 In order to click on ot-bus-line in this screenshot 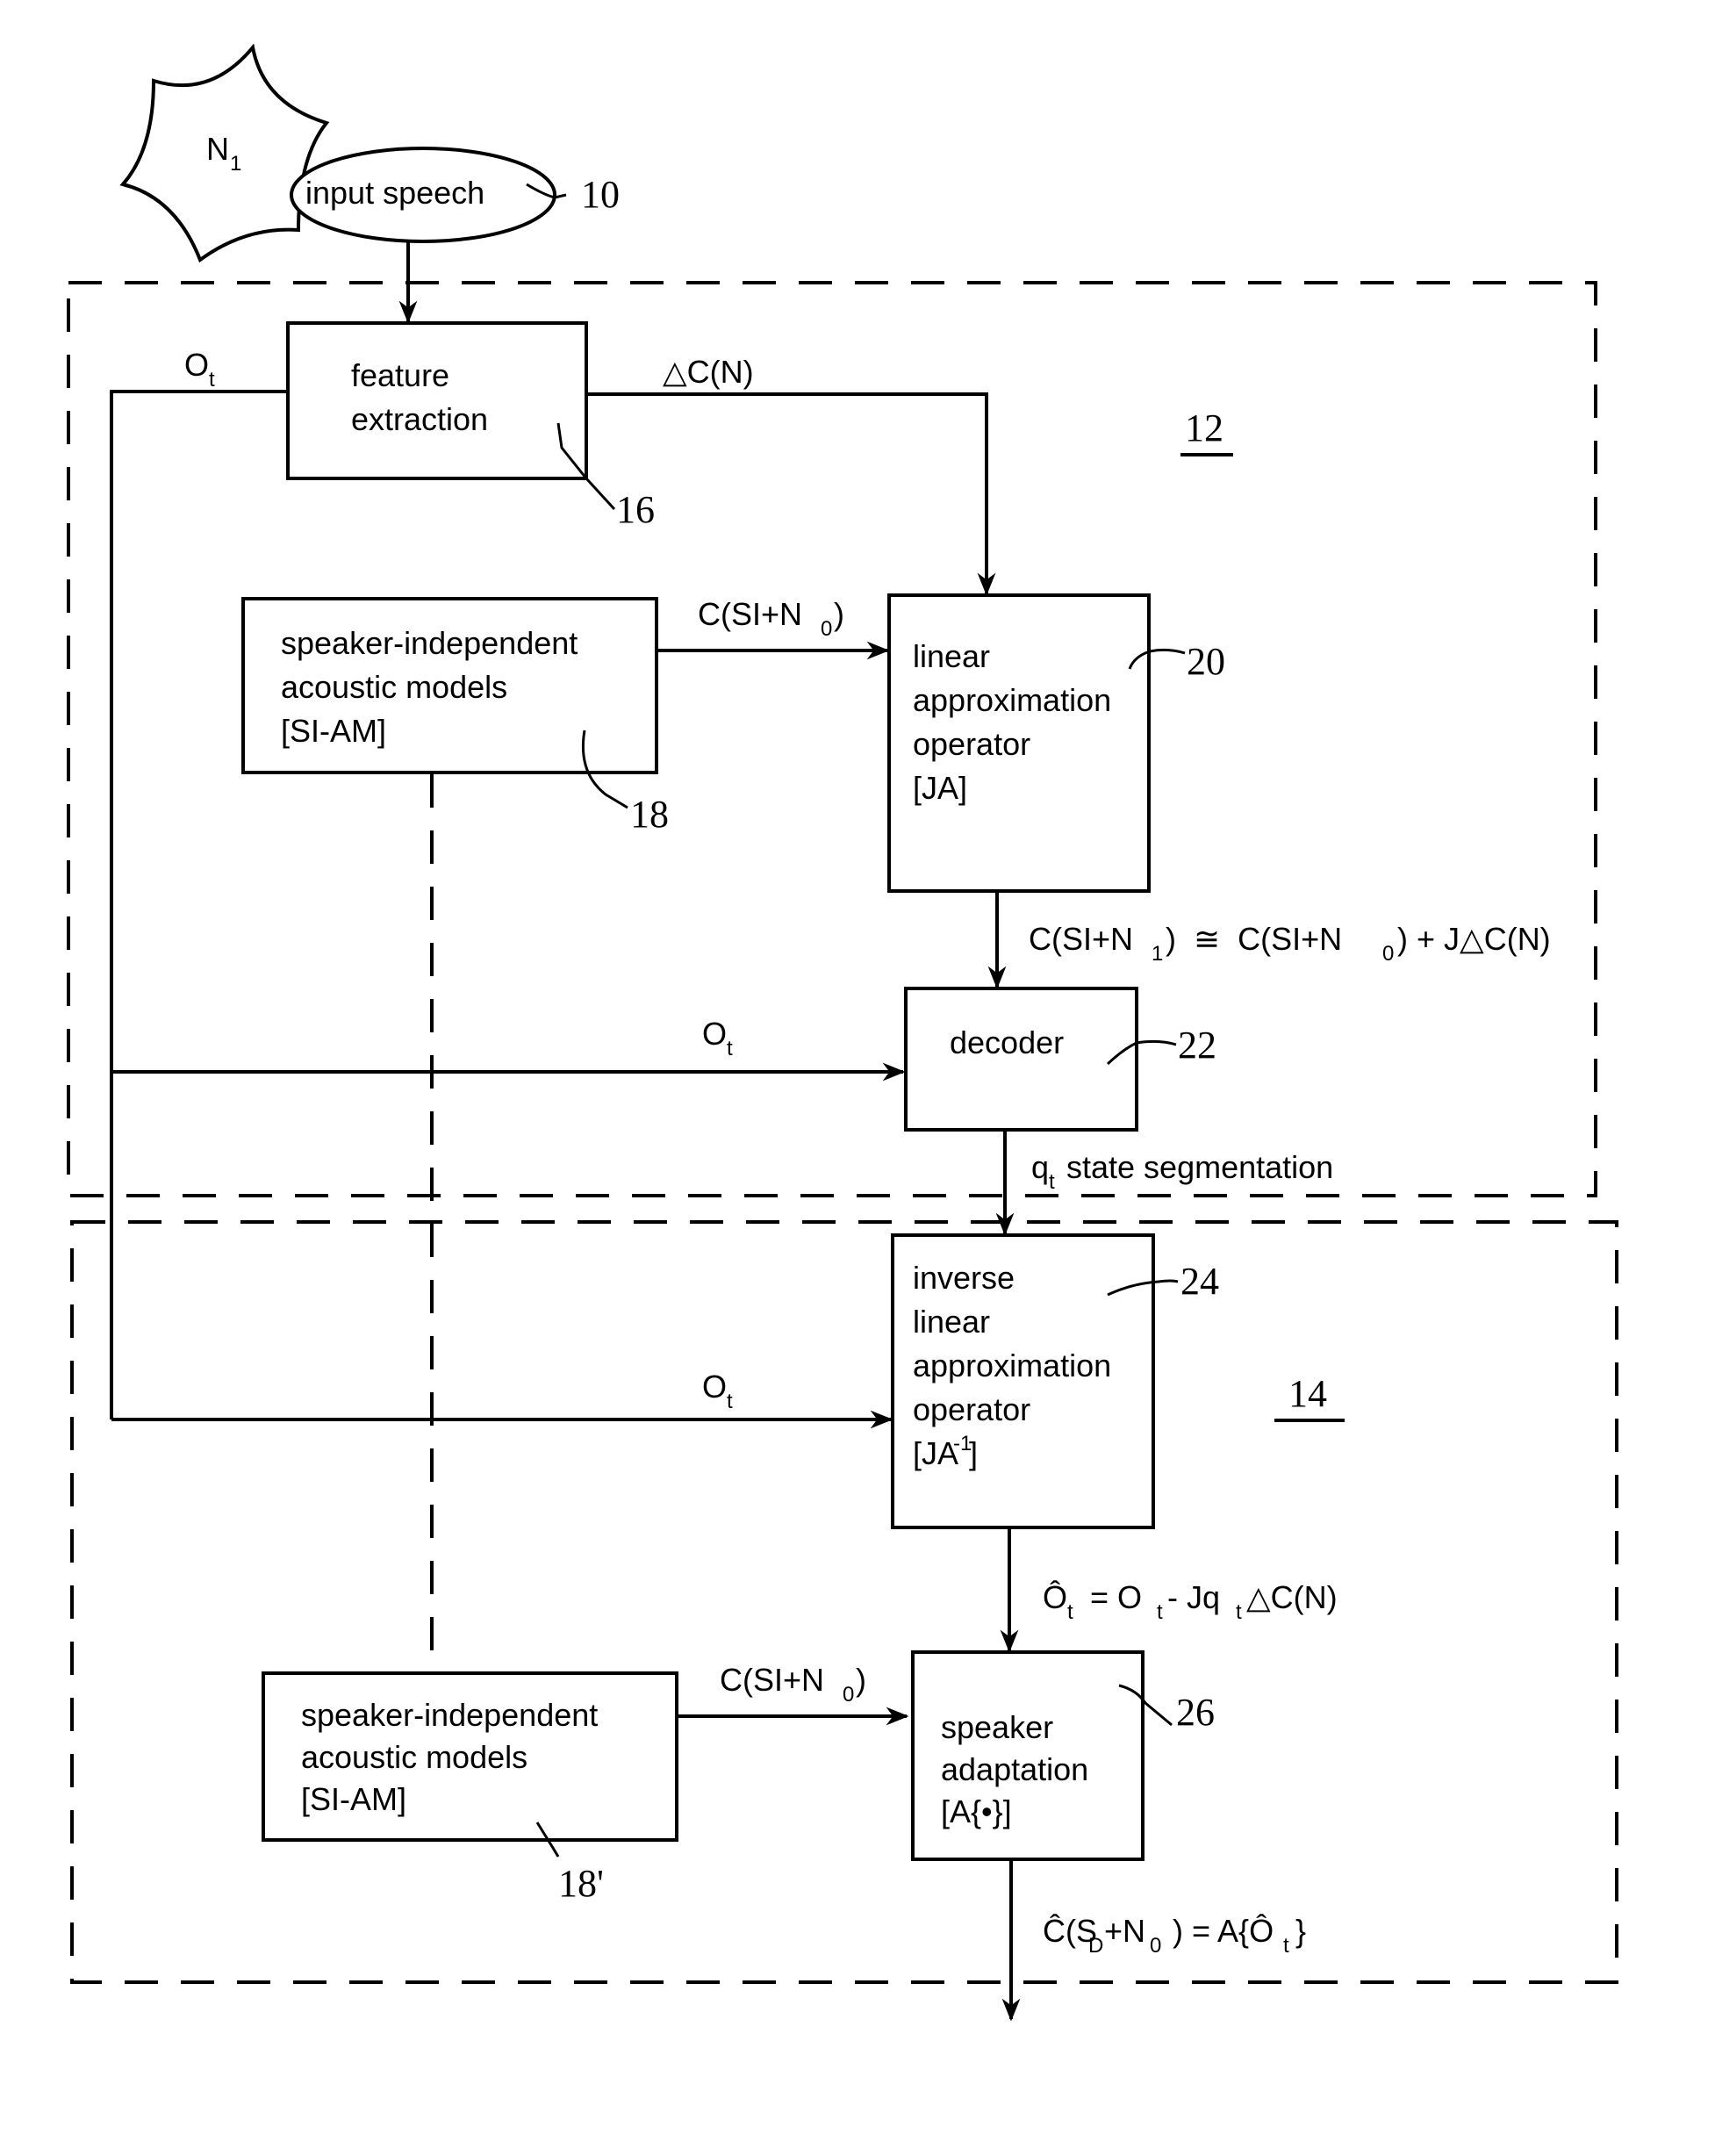, I will do `click(198, 904)`.